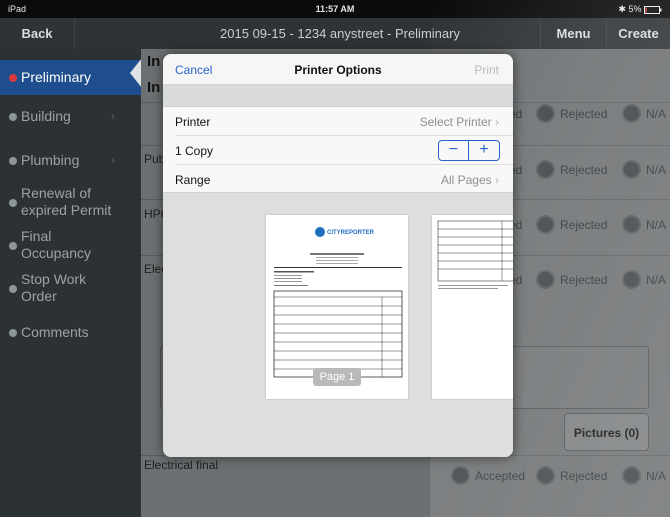  Describe the element at coordinates (338, 121) in the screenshot. I see `printer-row: Printer Select Printer ›` at that location.